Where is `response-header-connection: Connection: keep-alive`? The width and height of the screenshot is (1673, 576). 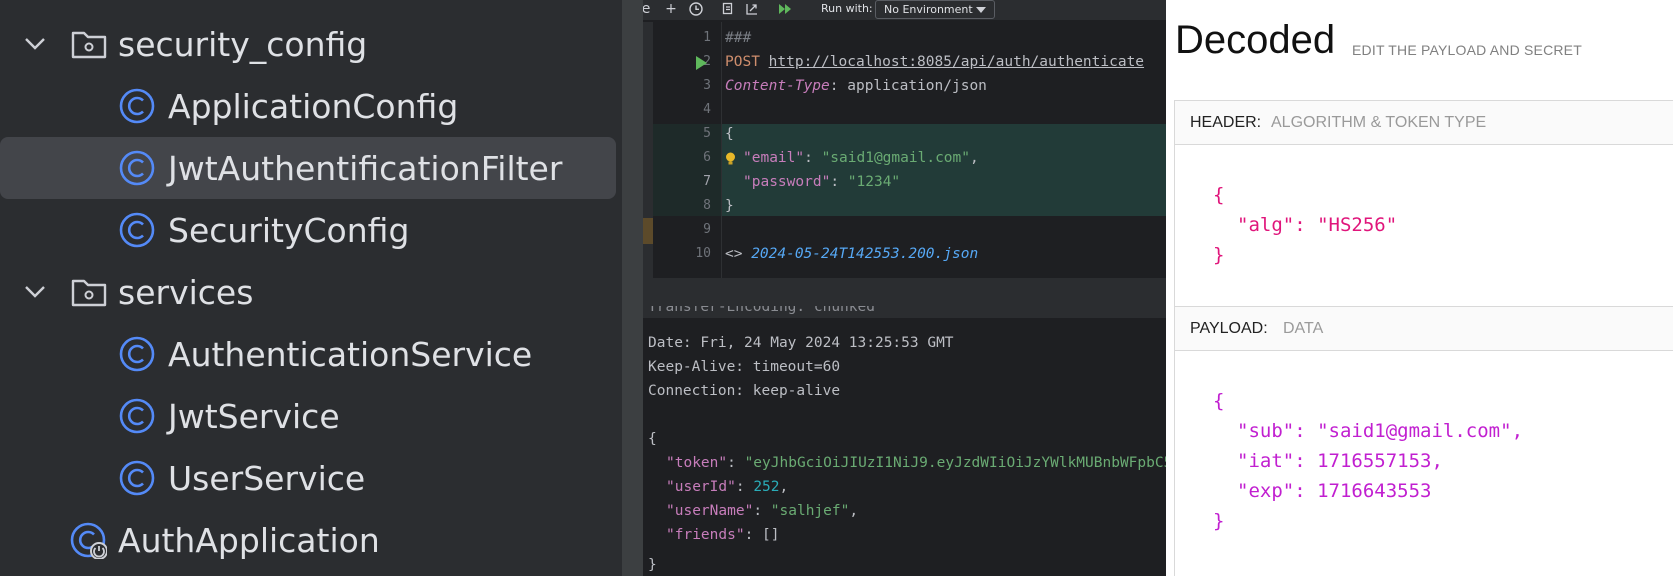
response-header-connection: Connection: keep-alive is located at coordinates (744, 391).